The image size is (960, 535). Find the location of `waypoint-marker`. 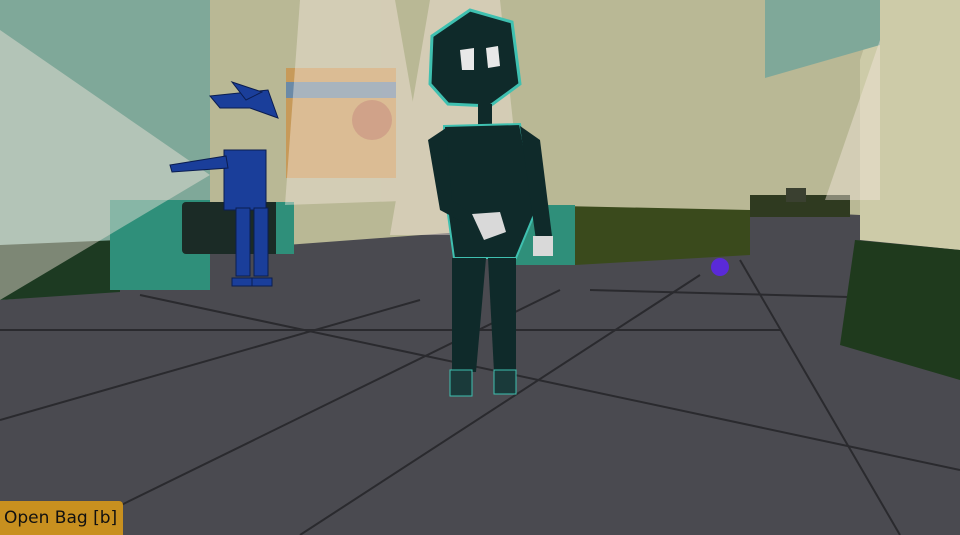

waypoint-marker is located at coordinates (720, 267).